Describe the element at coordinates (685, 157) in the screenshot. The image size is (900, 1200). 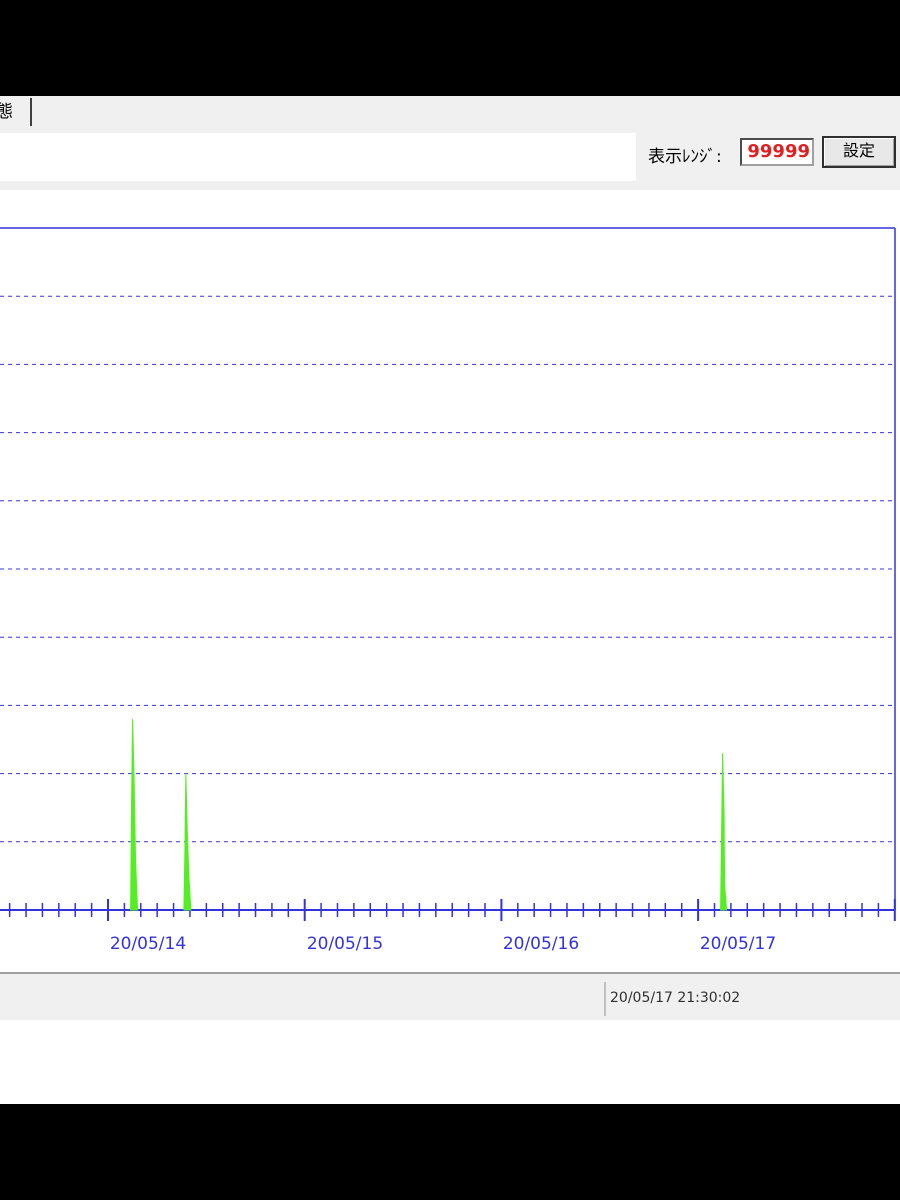
I see `display-range-label: 表示ﾚﾝｼﾞ:` at that location.